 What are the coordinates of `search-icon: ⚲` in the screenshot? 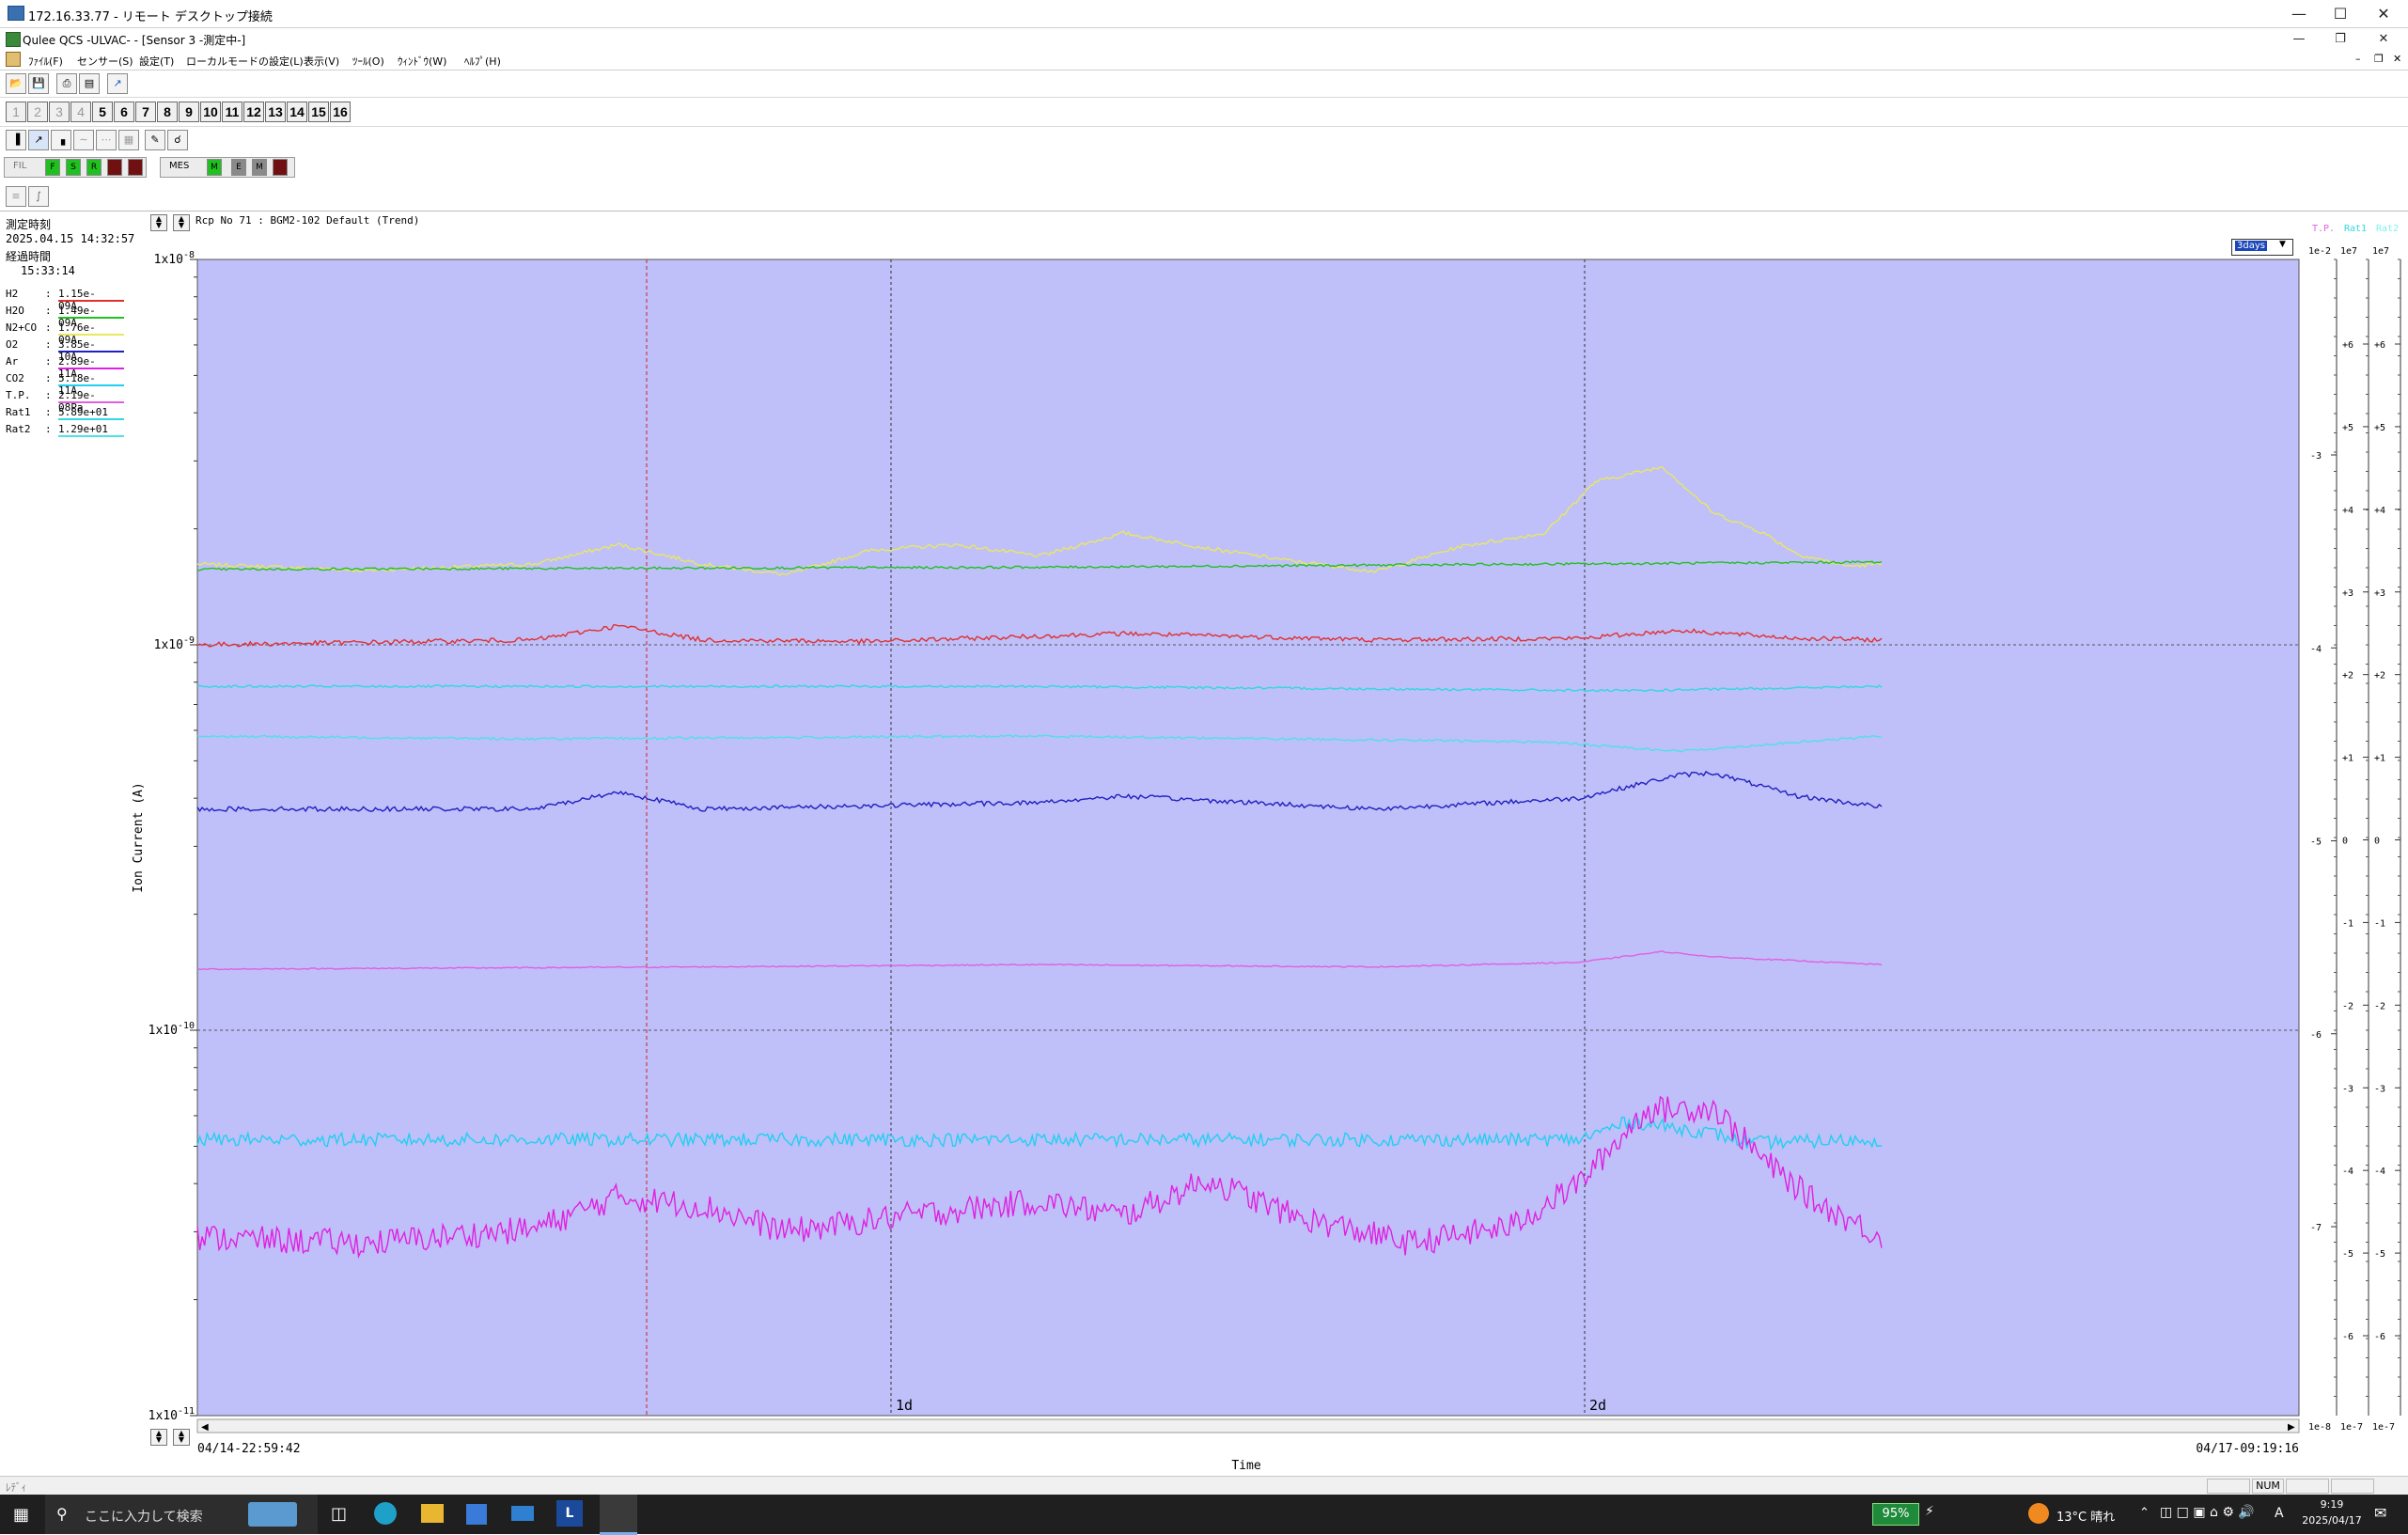 It's located at (62, 1514).